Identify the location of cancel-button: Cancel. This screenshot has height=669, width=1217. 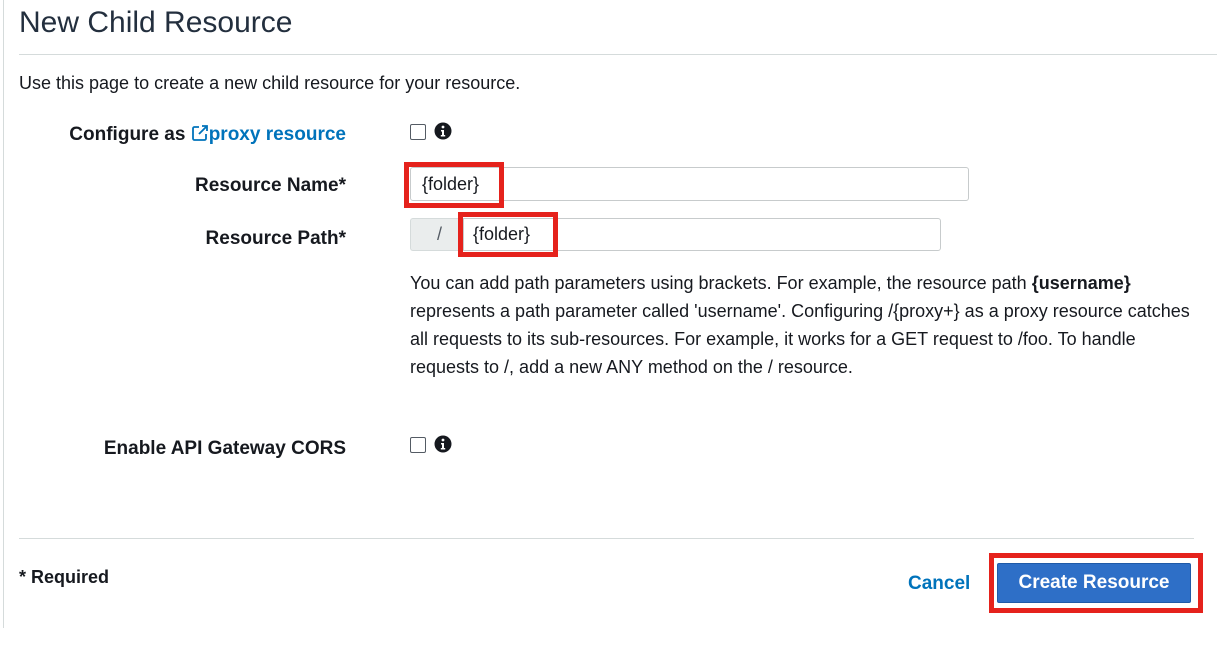
(939, 584).